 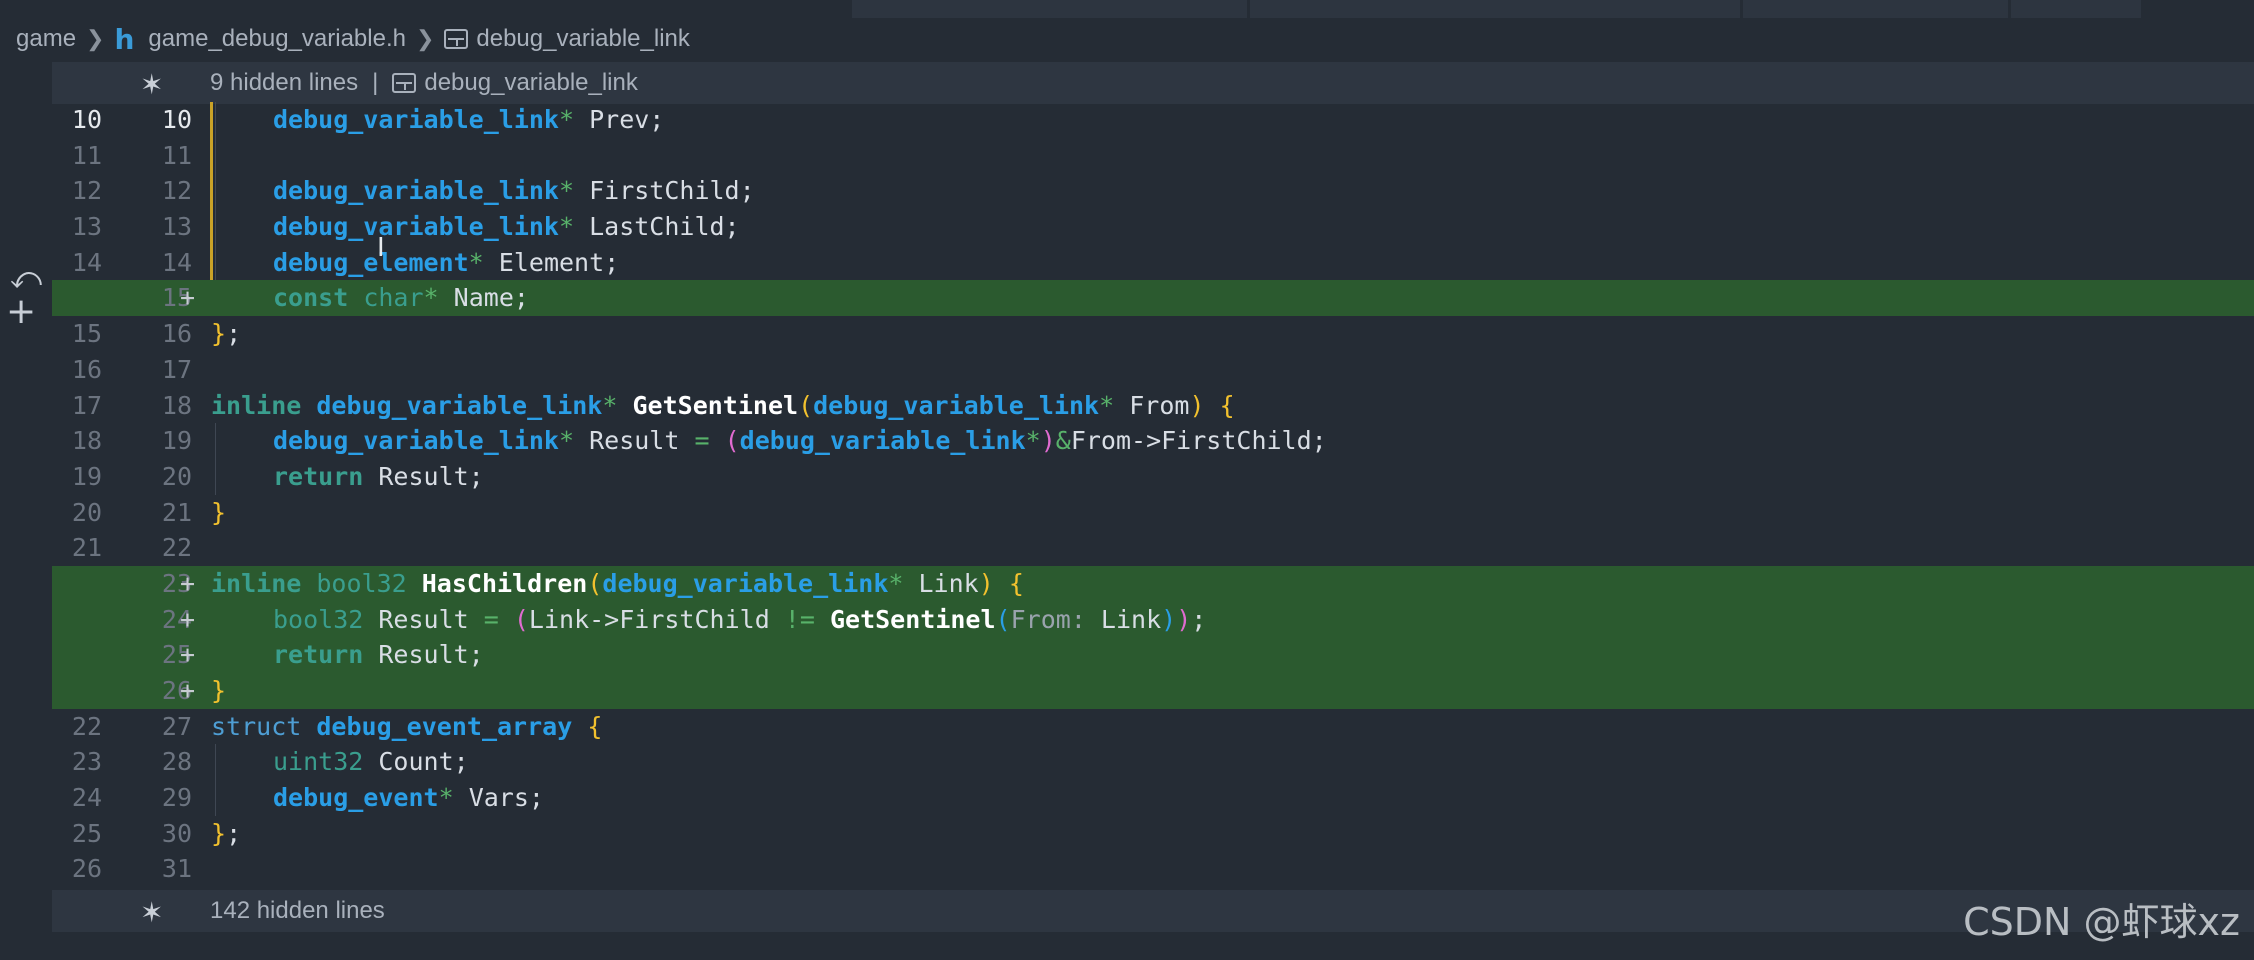 What do you see at coordinates (176, 441) in the screenshot?
I see `new-line-number: 19` at bounding box center [176, 441].